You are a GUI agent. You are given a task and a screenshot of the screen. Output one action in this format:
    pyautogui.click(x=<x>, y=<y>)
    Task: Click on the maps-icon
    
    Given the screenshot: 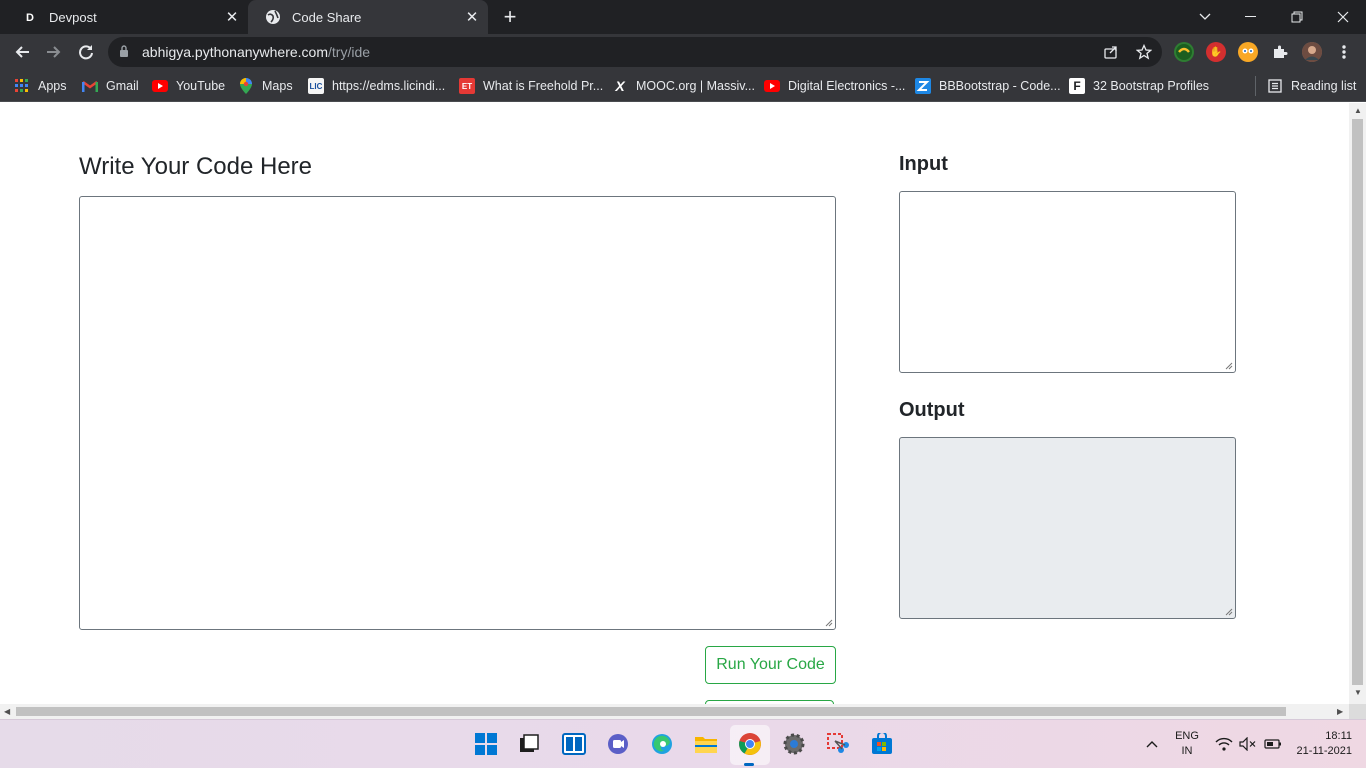 What is the action you would take?
    pyautogui.click(x=246, y=86)
    